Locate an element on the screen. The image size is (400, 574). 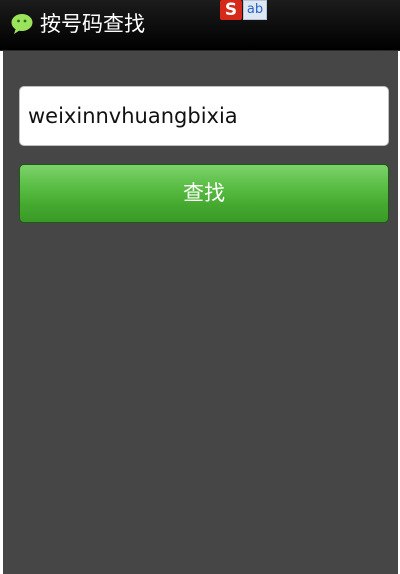
title-bar: 按号码查找 S ab is located at coordinates (200, 25).